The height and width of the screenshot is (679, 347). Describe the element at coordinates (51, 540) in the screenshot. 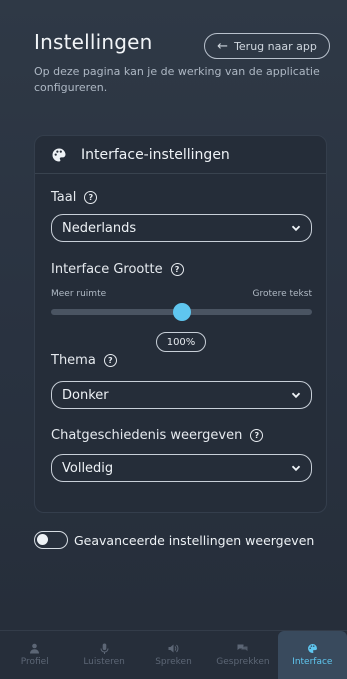

I see `advanced-settings-toggle` at that location.